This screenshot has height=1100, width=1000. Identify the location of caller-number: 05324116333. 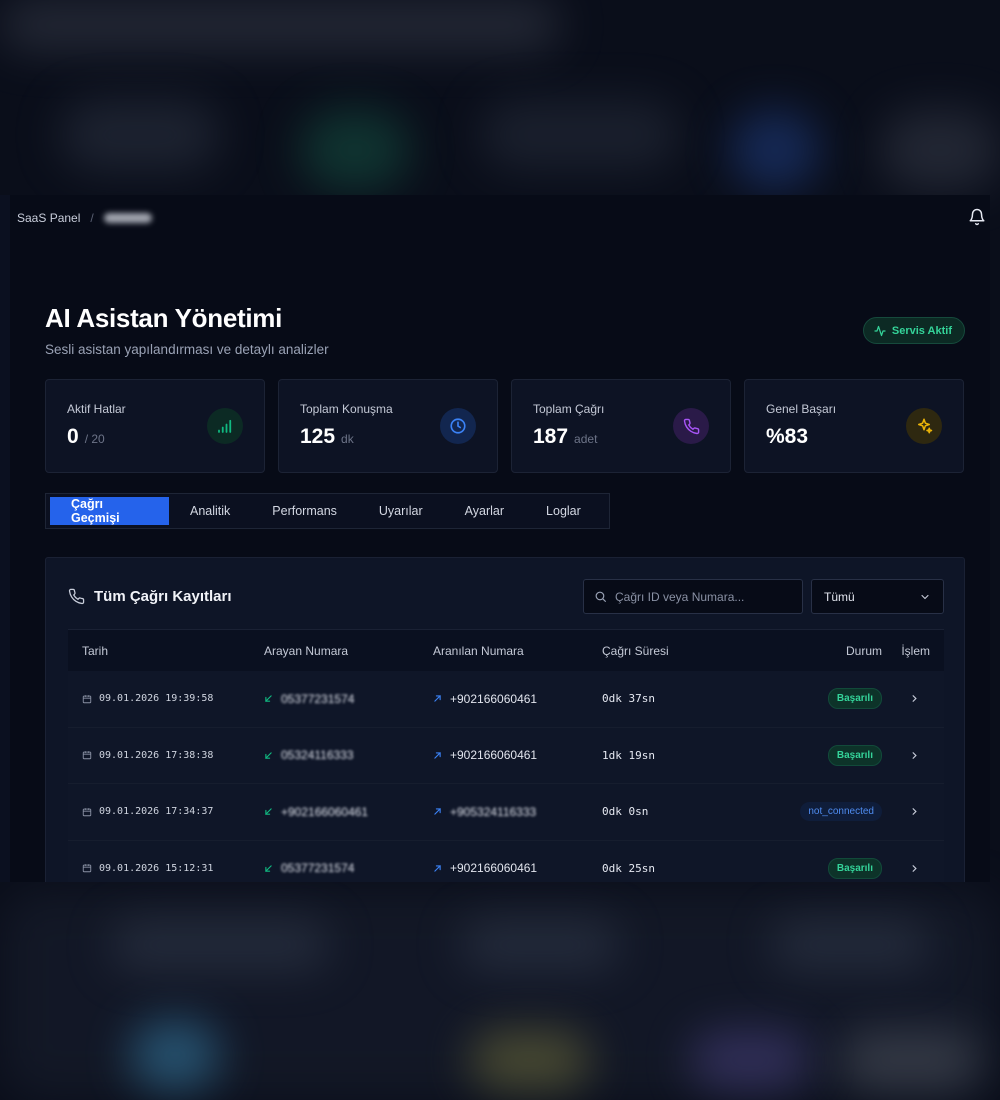
(317, 755).